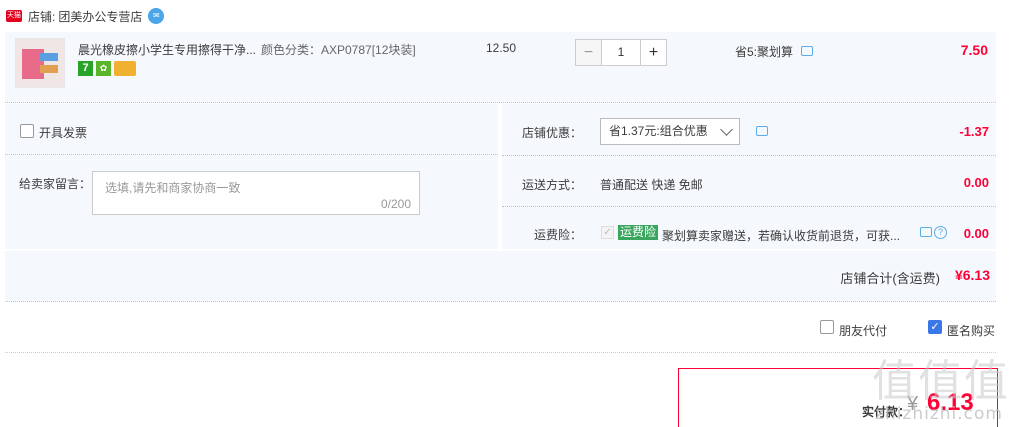 This screenshot has width=1017, height=427. What do you see at coordinates (42, 16) in the screenshot?
I see `shop-label: 店铺:` at bounding box center [42, 16].